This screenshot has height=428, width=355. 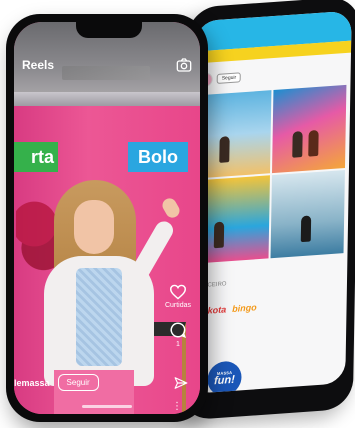 I want to click on massa-fun-logo: MASSA fun!, so click(x=224, y=377).